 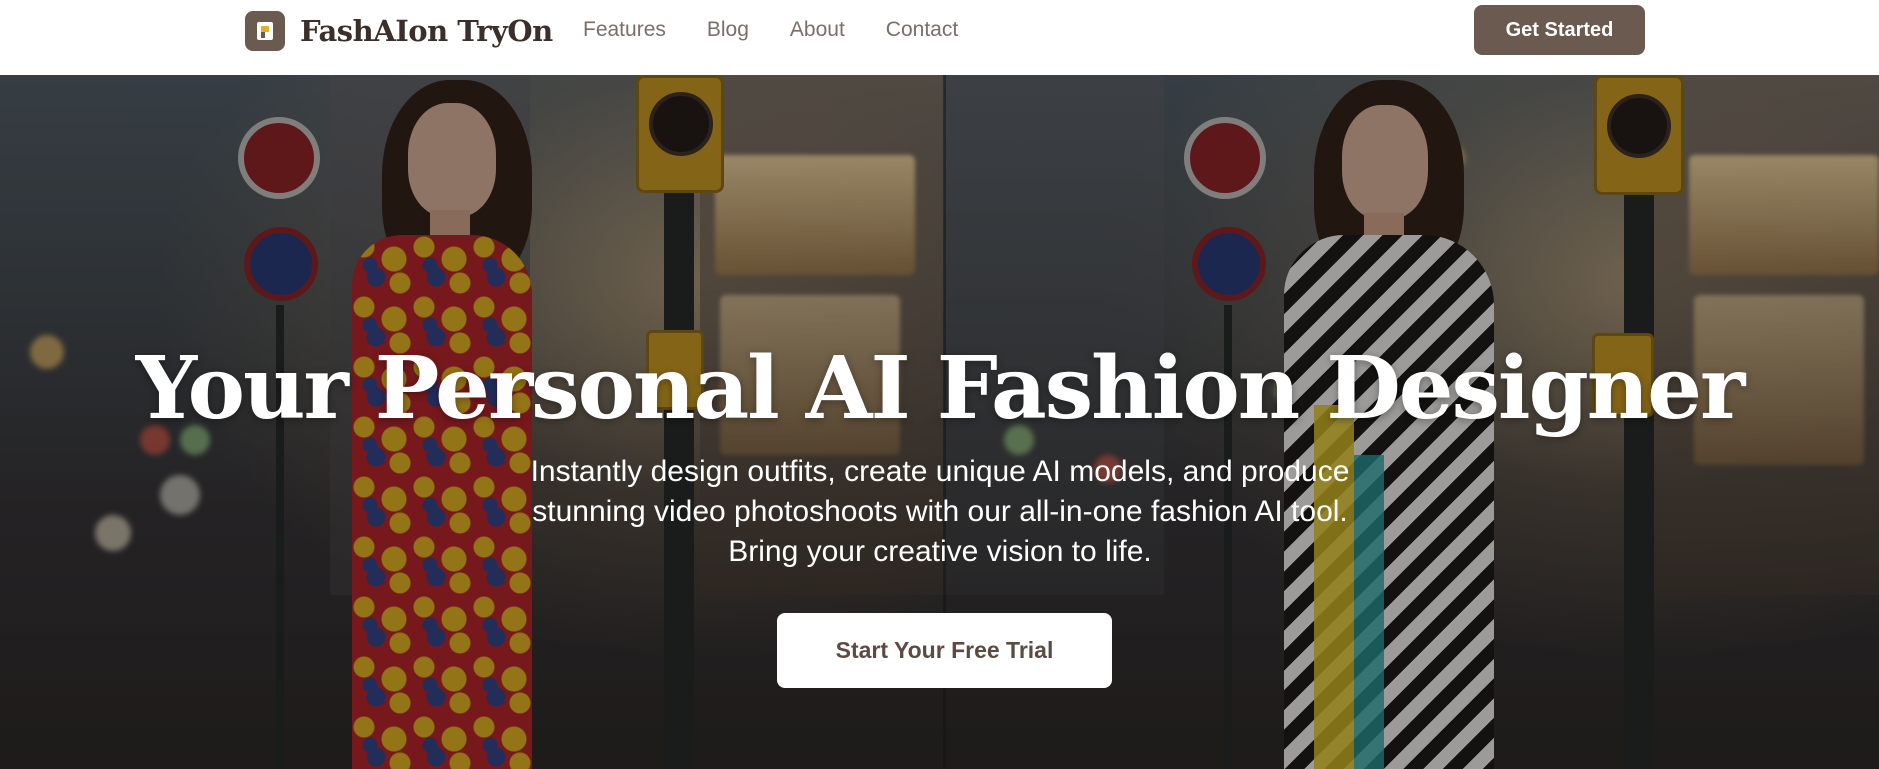 I want to click on hero-title: Your Personal AI Fashion Designer, so click(x=940, y=388).